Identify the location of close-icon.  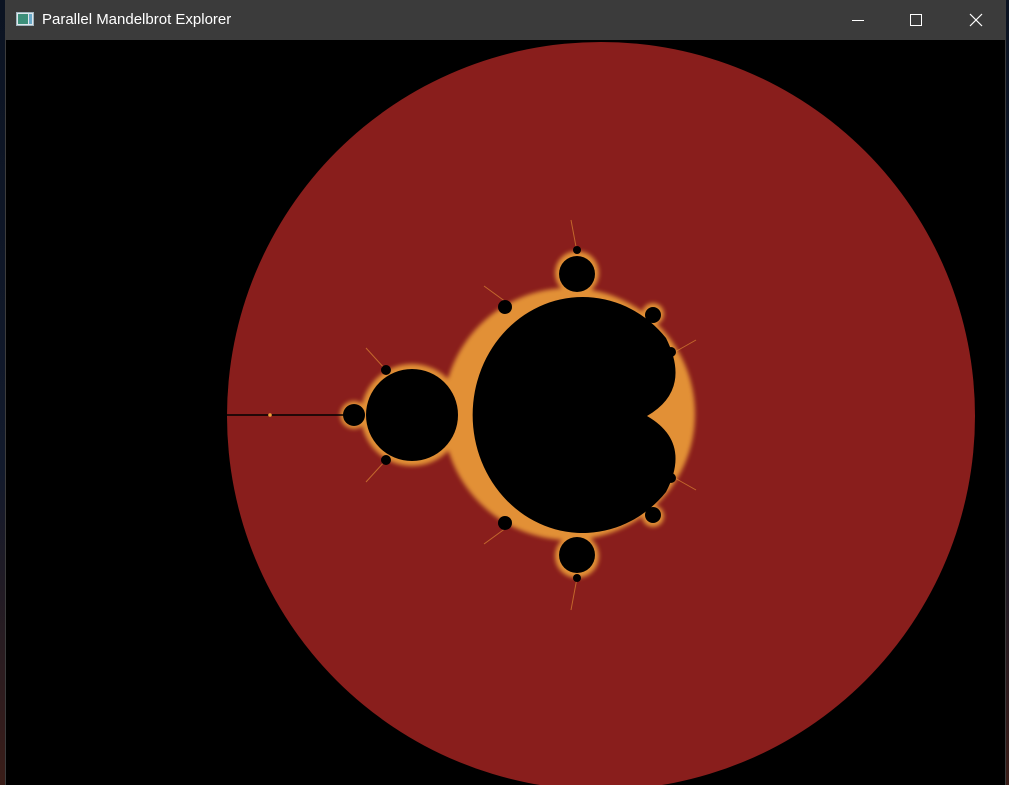
(976, 20).